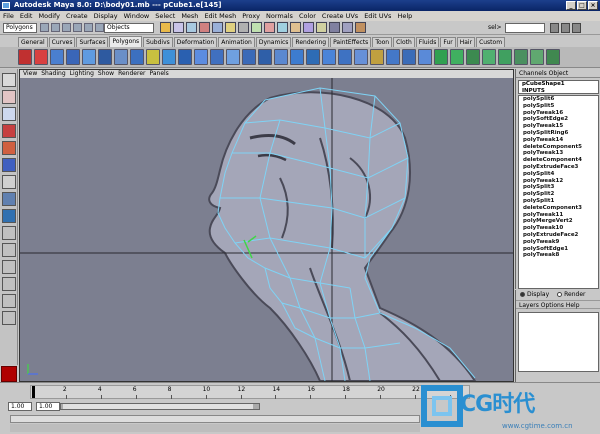  I want to click on render-globals-icon, so click(360, 27).